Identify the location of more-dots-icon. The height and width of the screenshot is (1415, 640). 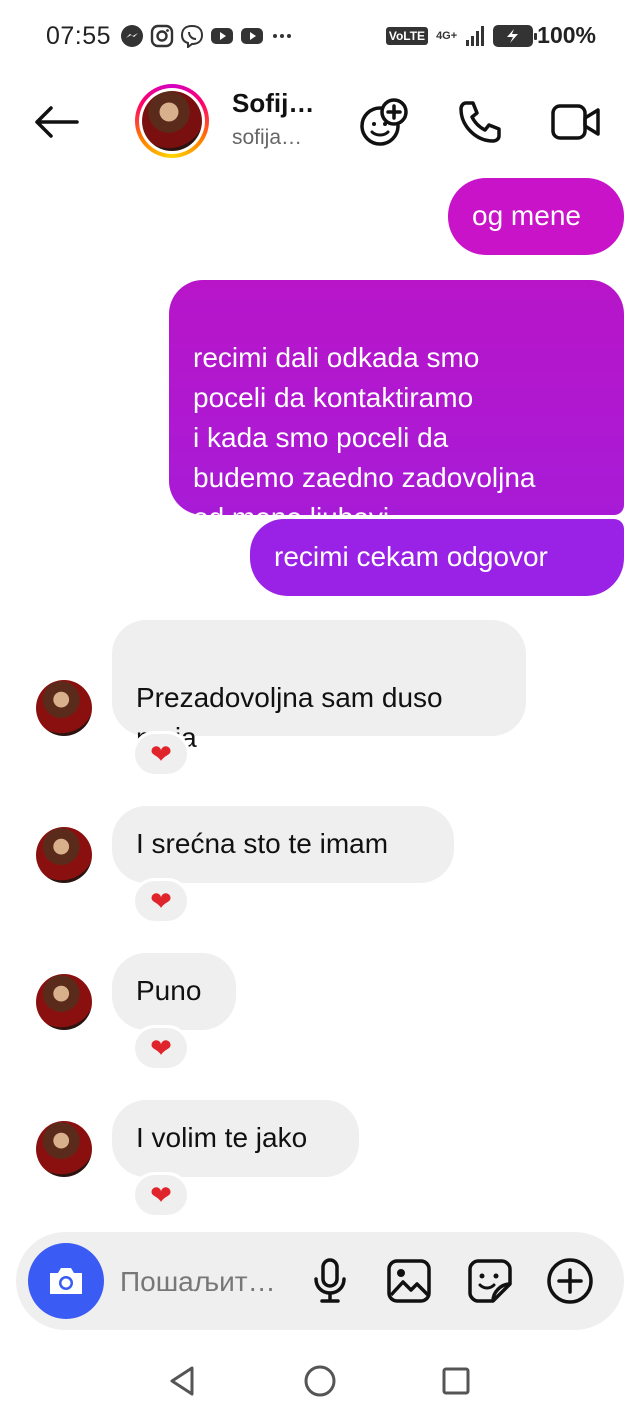
(282, 36).